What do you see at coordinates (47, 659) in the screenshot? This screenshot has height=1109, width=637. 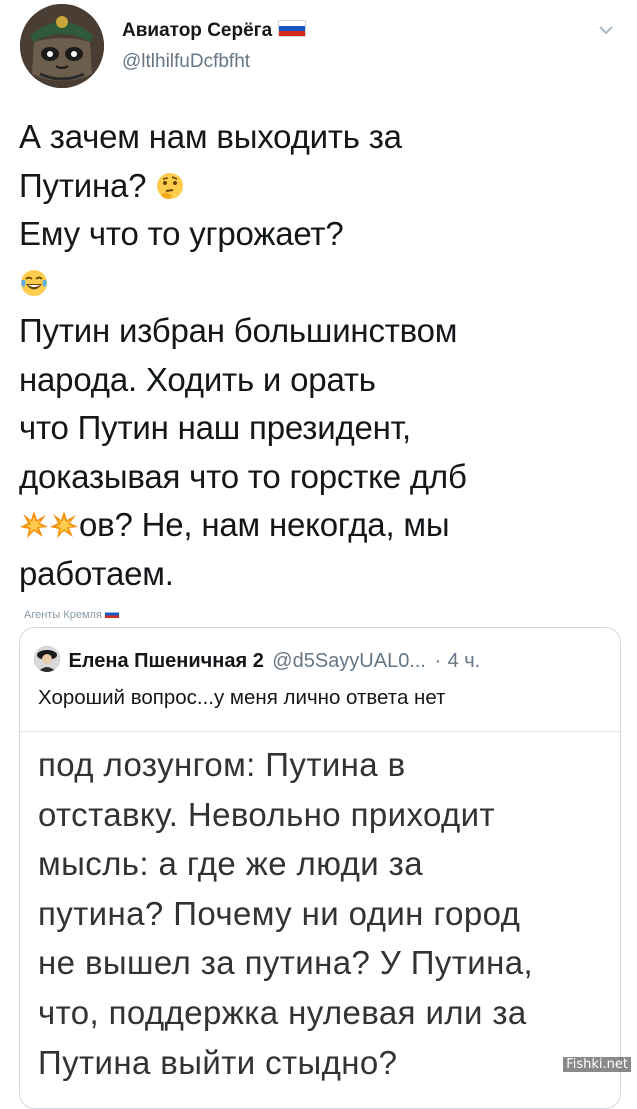 I see `quoted-author-avatar` at bounding box center [47, 659].